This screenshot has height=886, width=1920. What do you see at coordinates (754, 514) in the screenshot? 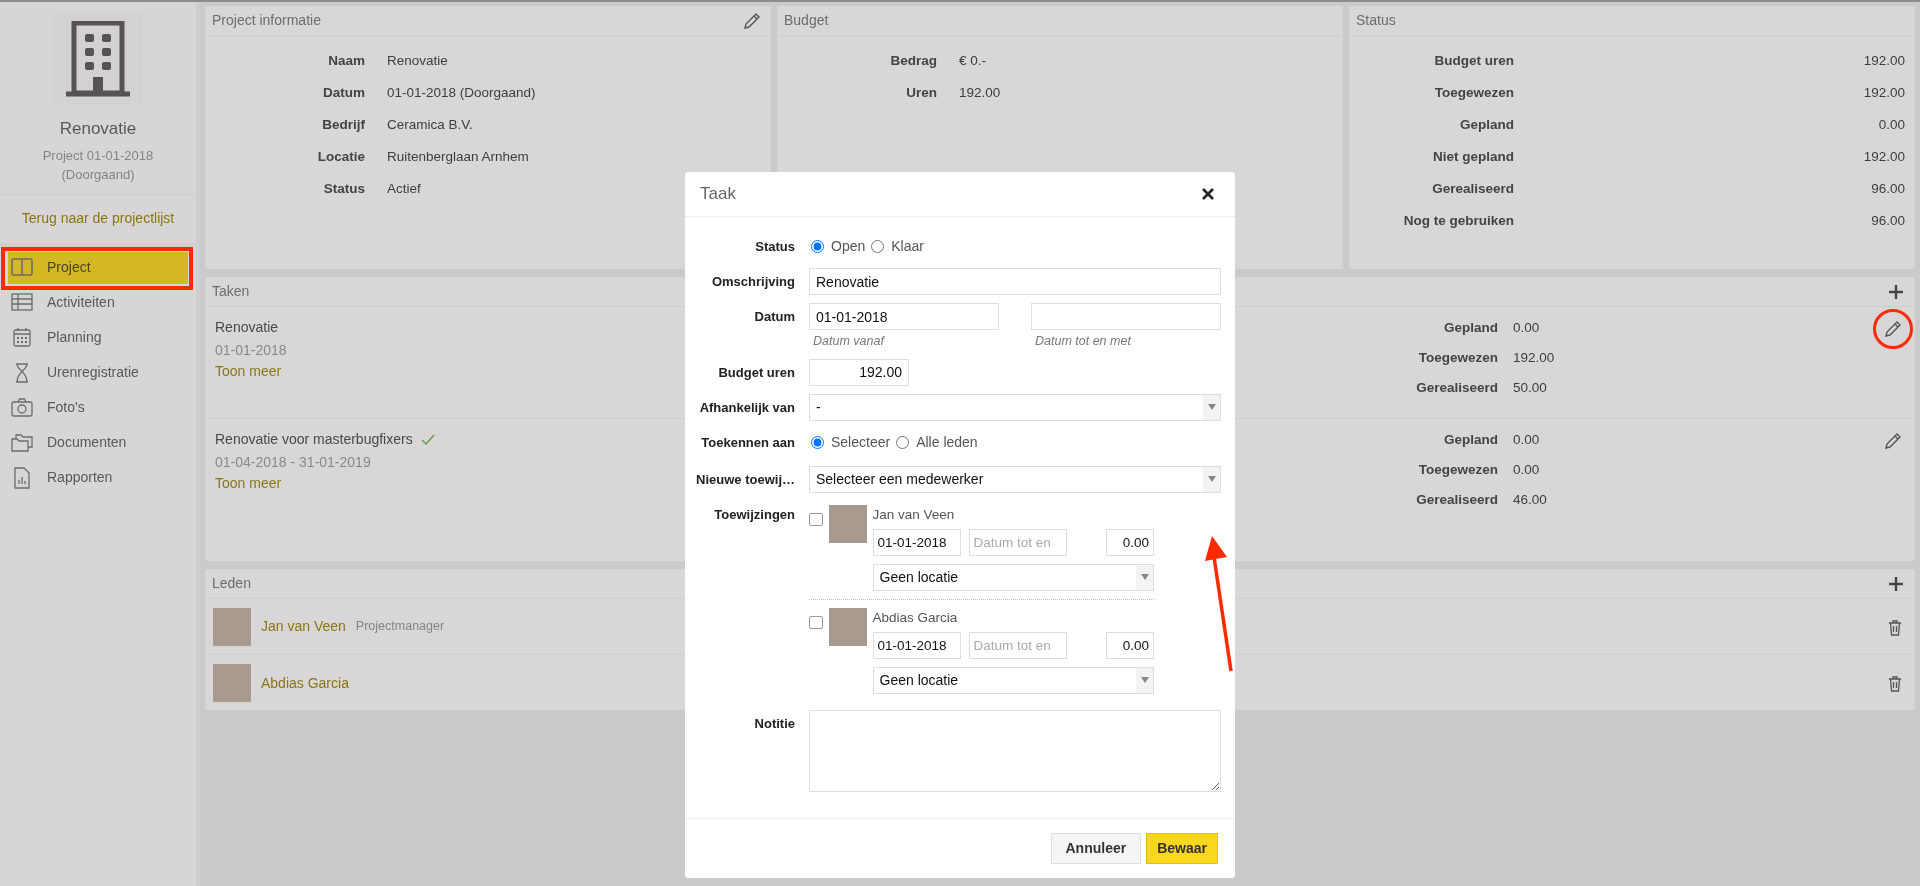
I see `field-label: Toewijzingen` at bounding box center [754, 514].